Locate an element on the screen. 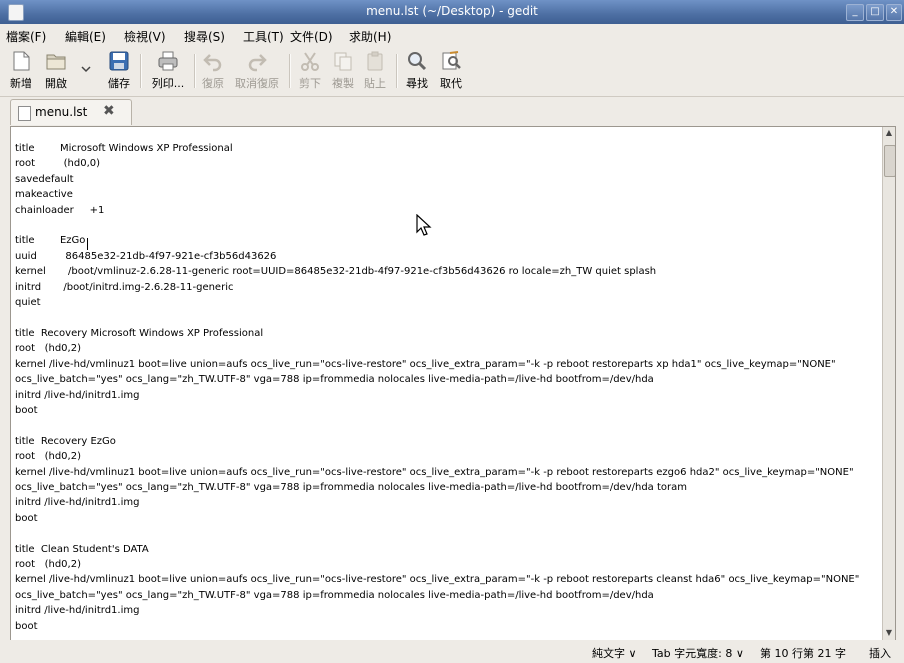  undo-icon is located at coordinates (212, 63).